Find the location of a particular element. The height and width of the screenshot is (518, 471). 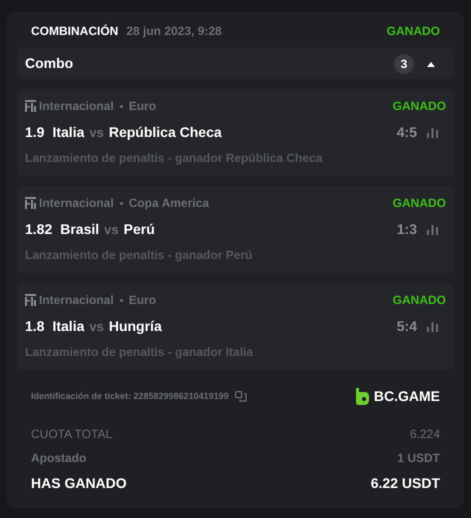

summary-label: Apostado is located at coordinates (58, 458).